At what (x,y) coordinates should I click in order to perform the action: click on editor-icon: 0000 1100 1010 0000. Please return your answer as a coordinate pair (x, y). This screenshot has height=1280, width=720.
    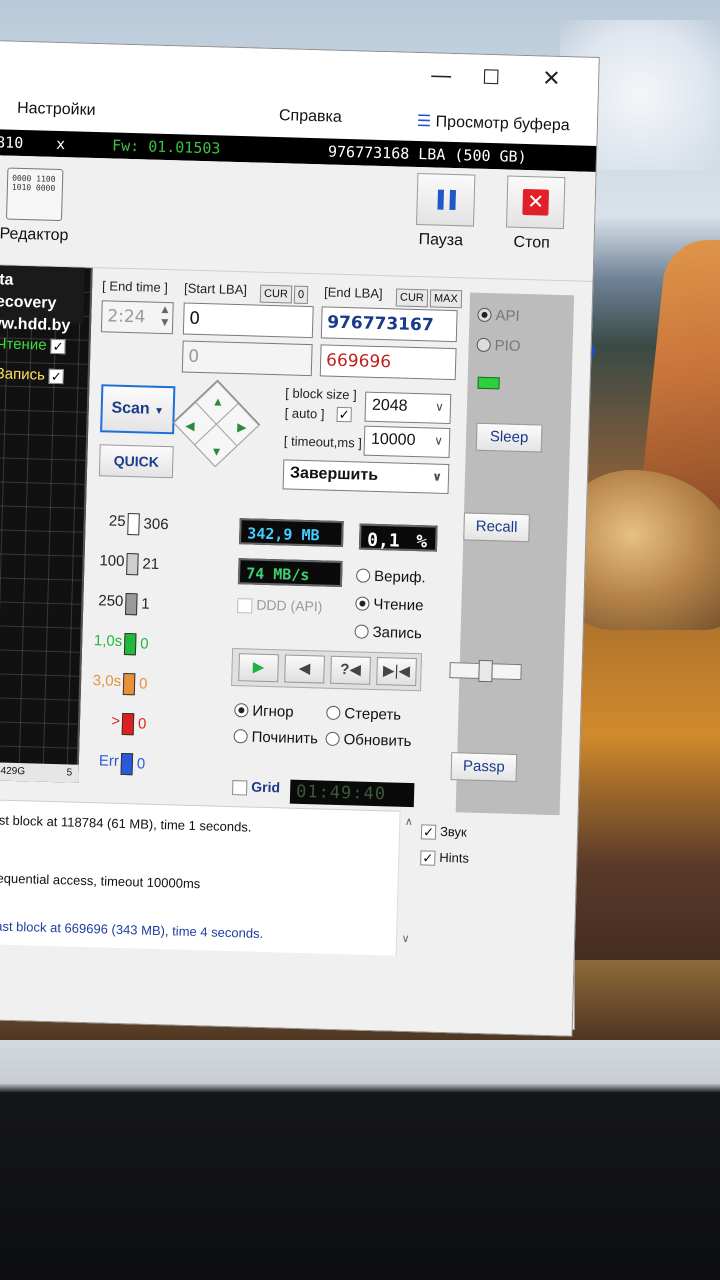
    Looking at the image, I should click on (34, 194).